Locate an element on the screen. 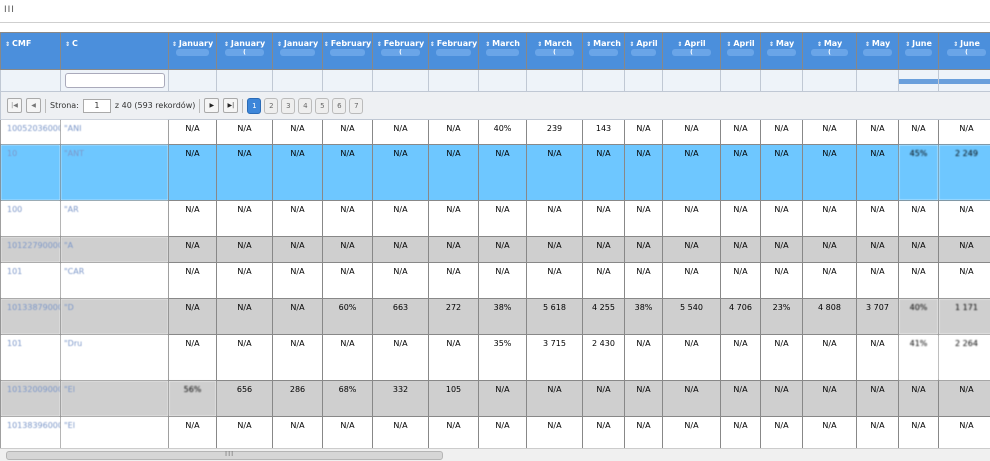  cmf-code-cell: 10132009000 is located at coordinates (31, 399).